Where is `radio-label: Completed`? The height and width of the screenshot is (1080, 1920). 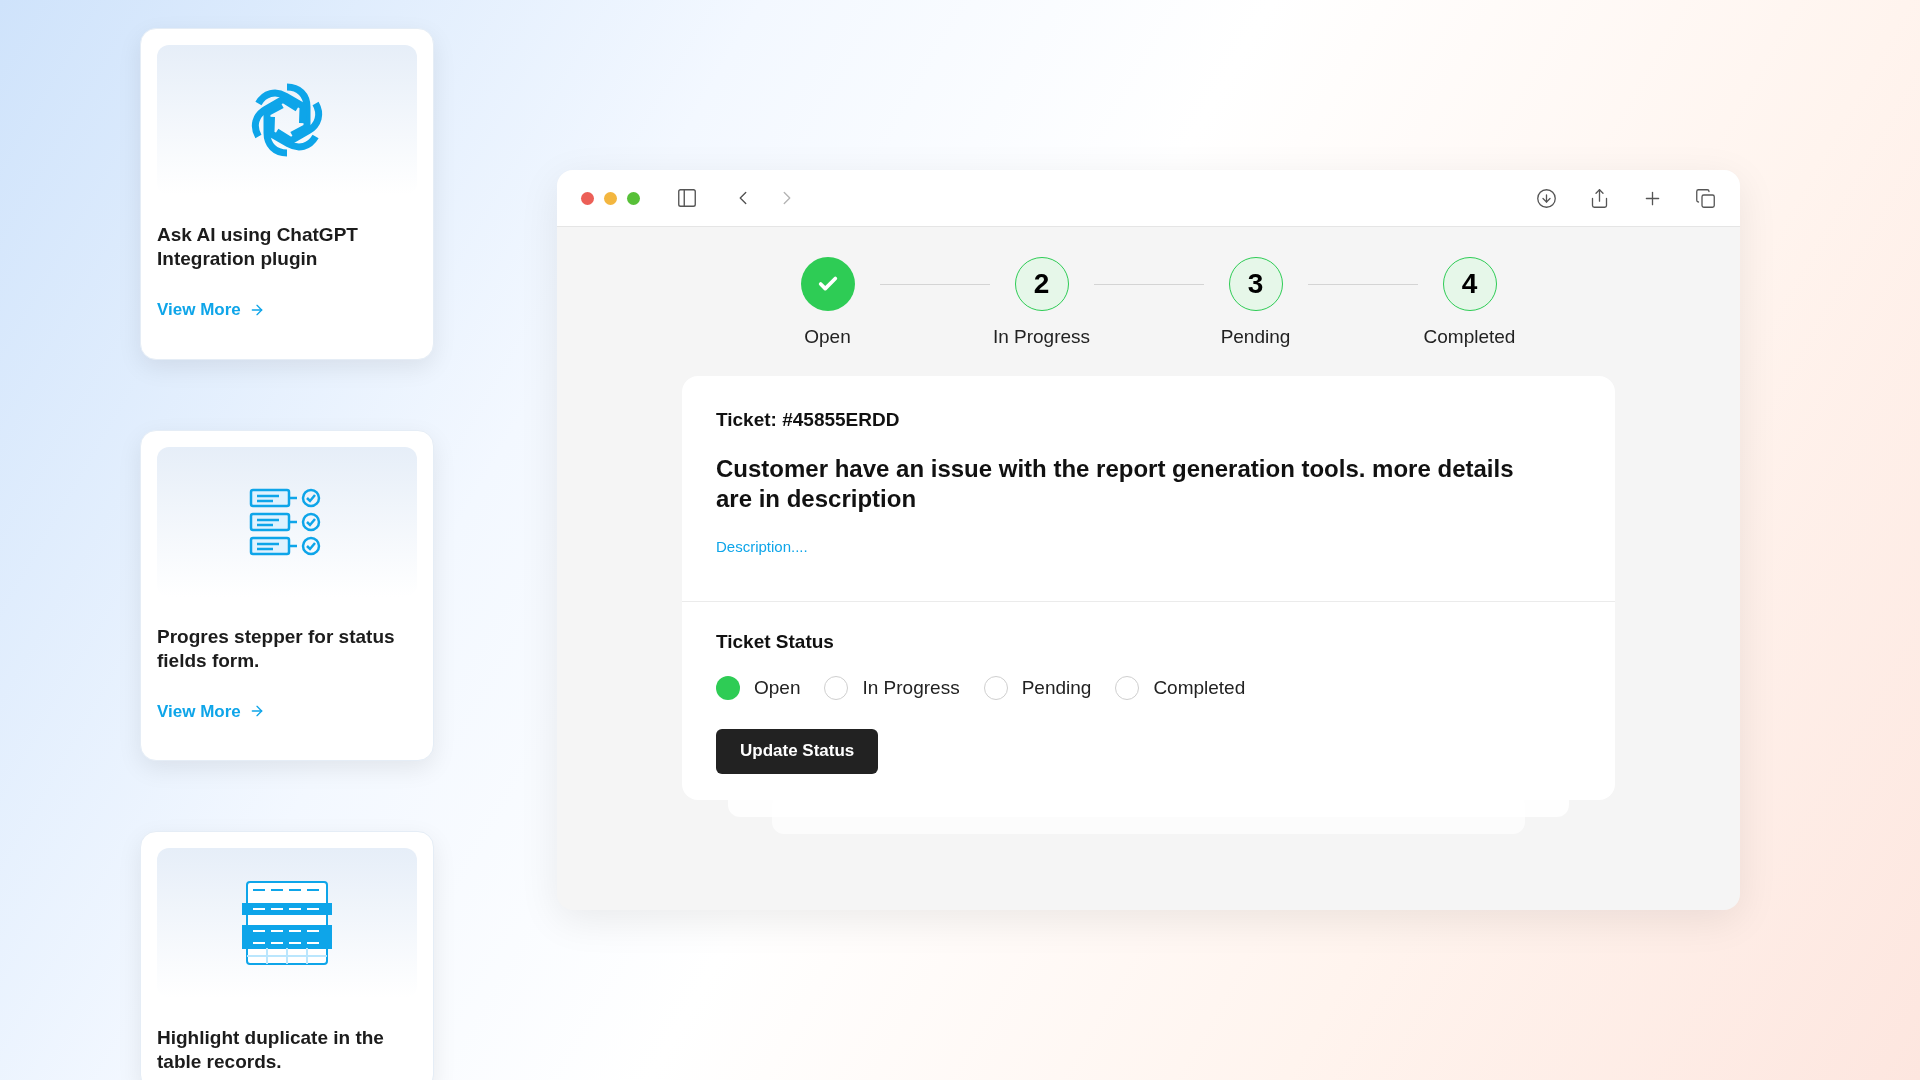
radio-label: Completed is located at coordinates (1199, 688).